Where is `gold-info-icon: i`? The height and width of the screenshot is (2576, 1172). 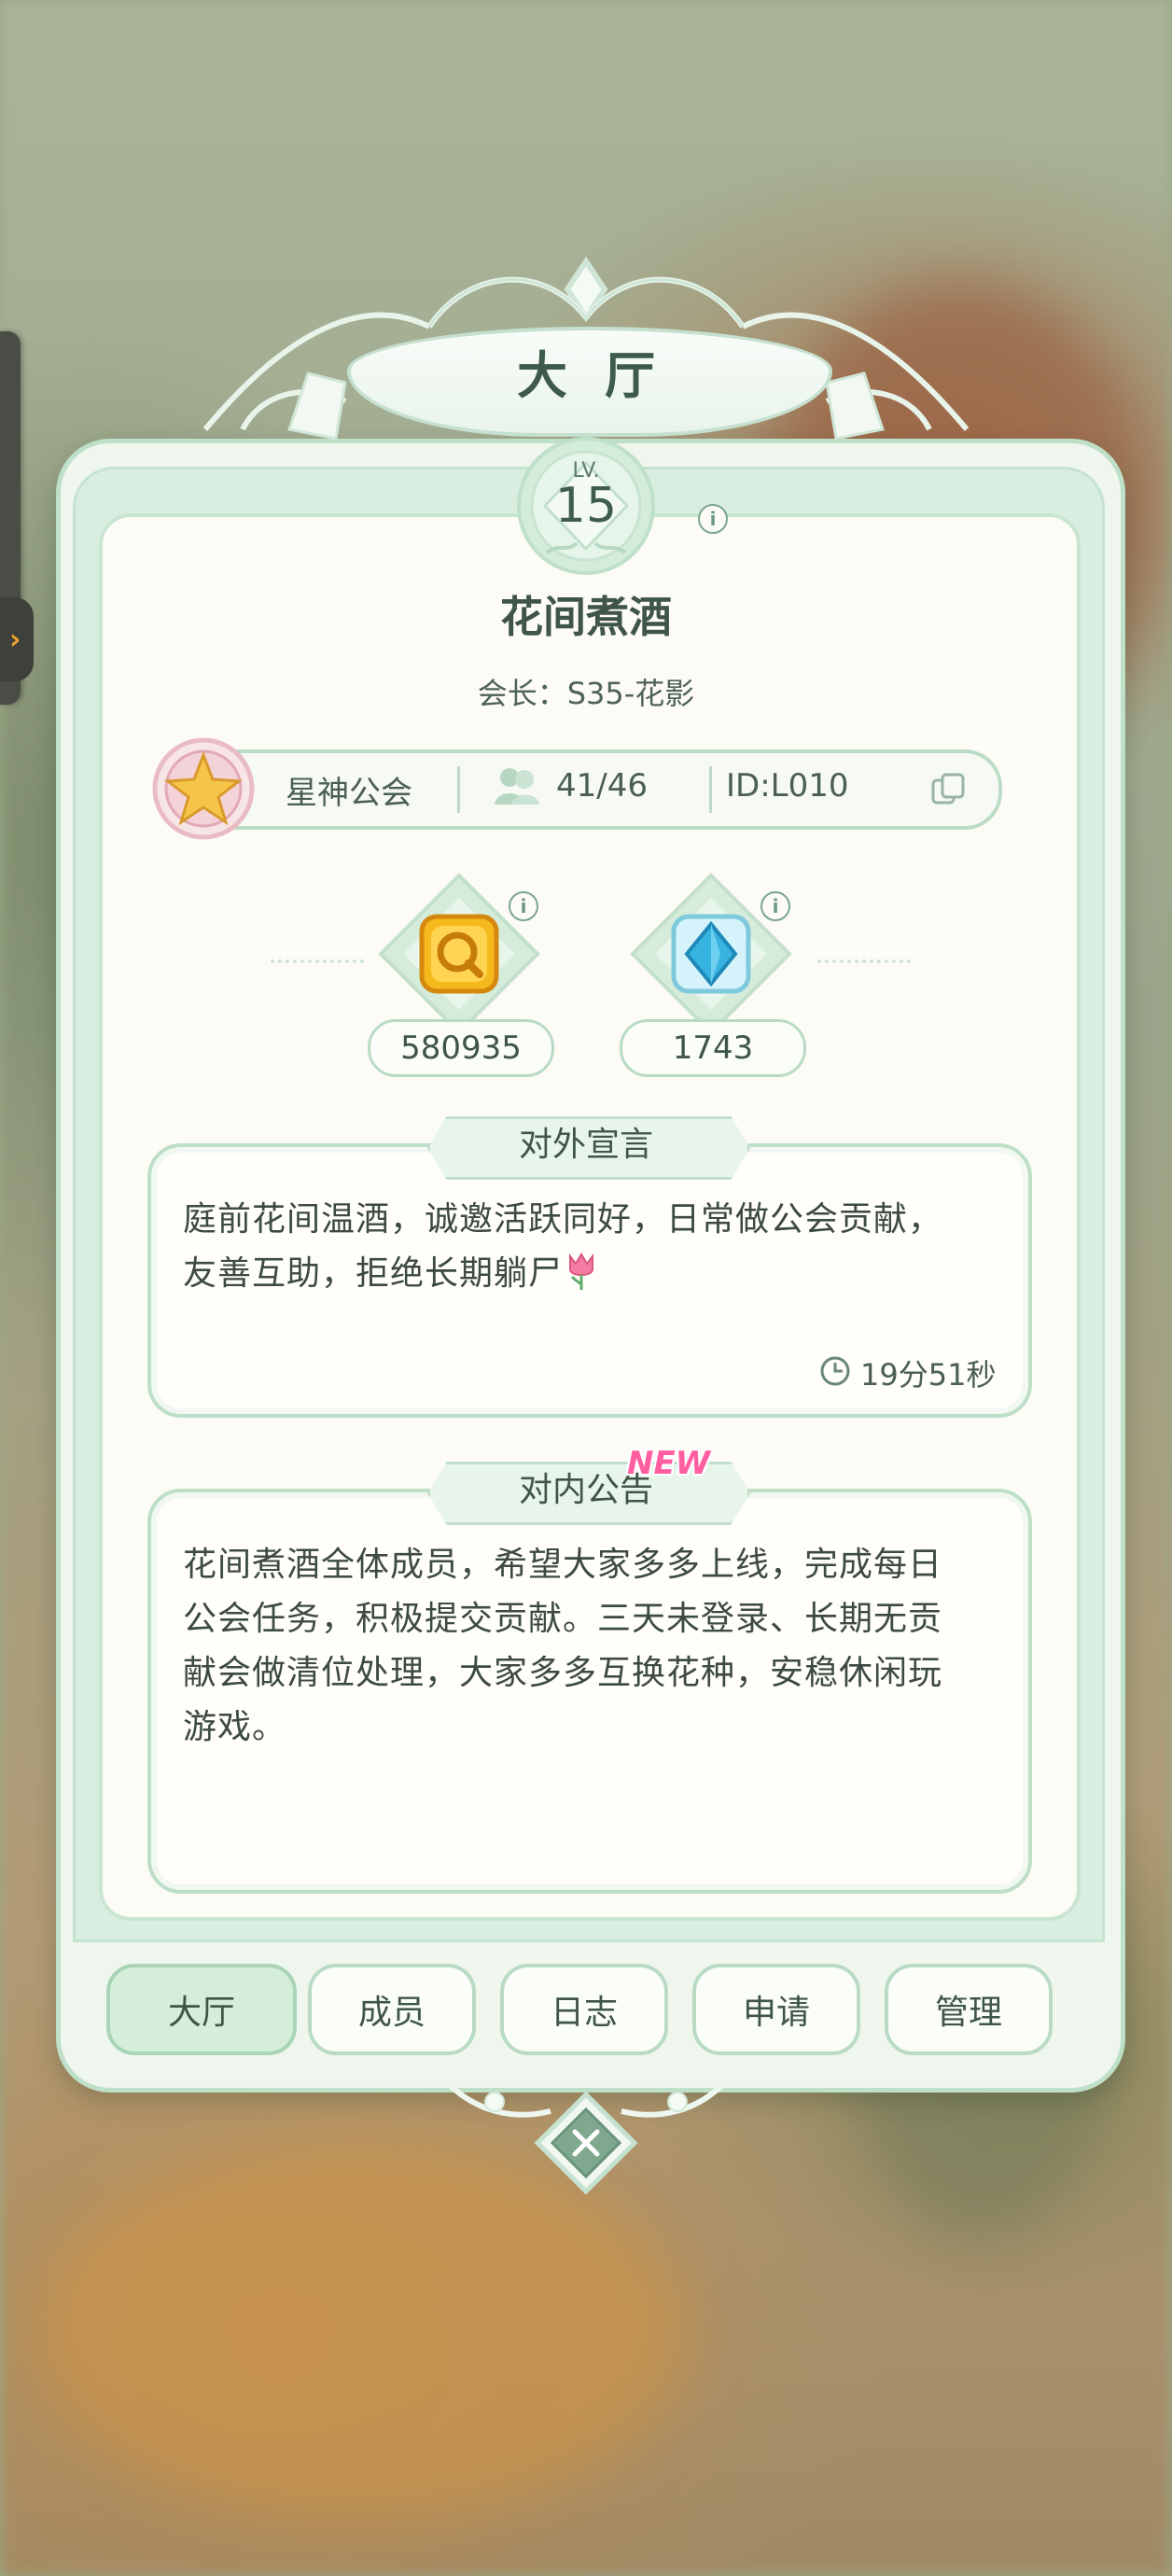
gold-info-icon: i is located at coordinates (523, 906).